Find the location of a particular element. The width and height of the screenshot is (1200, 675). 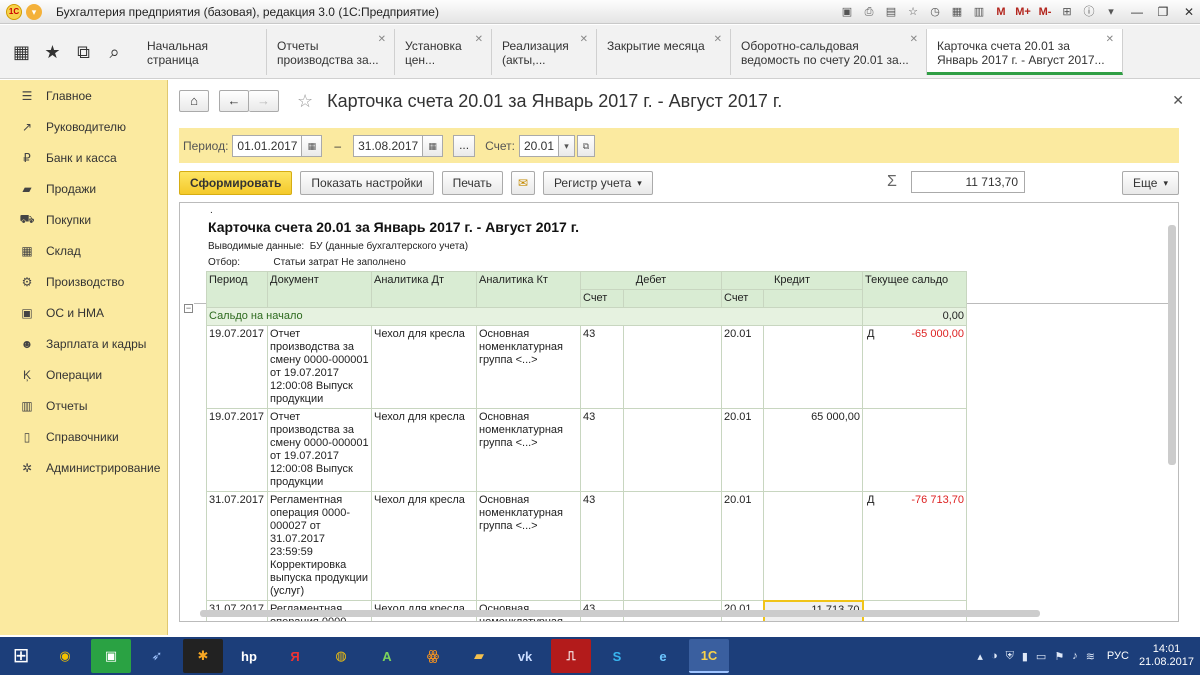

tab-production-reports: Отчеты производства за... ✕ is located at coordinates (331, 52).